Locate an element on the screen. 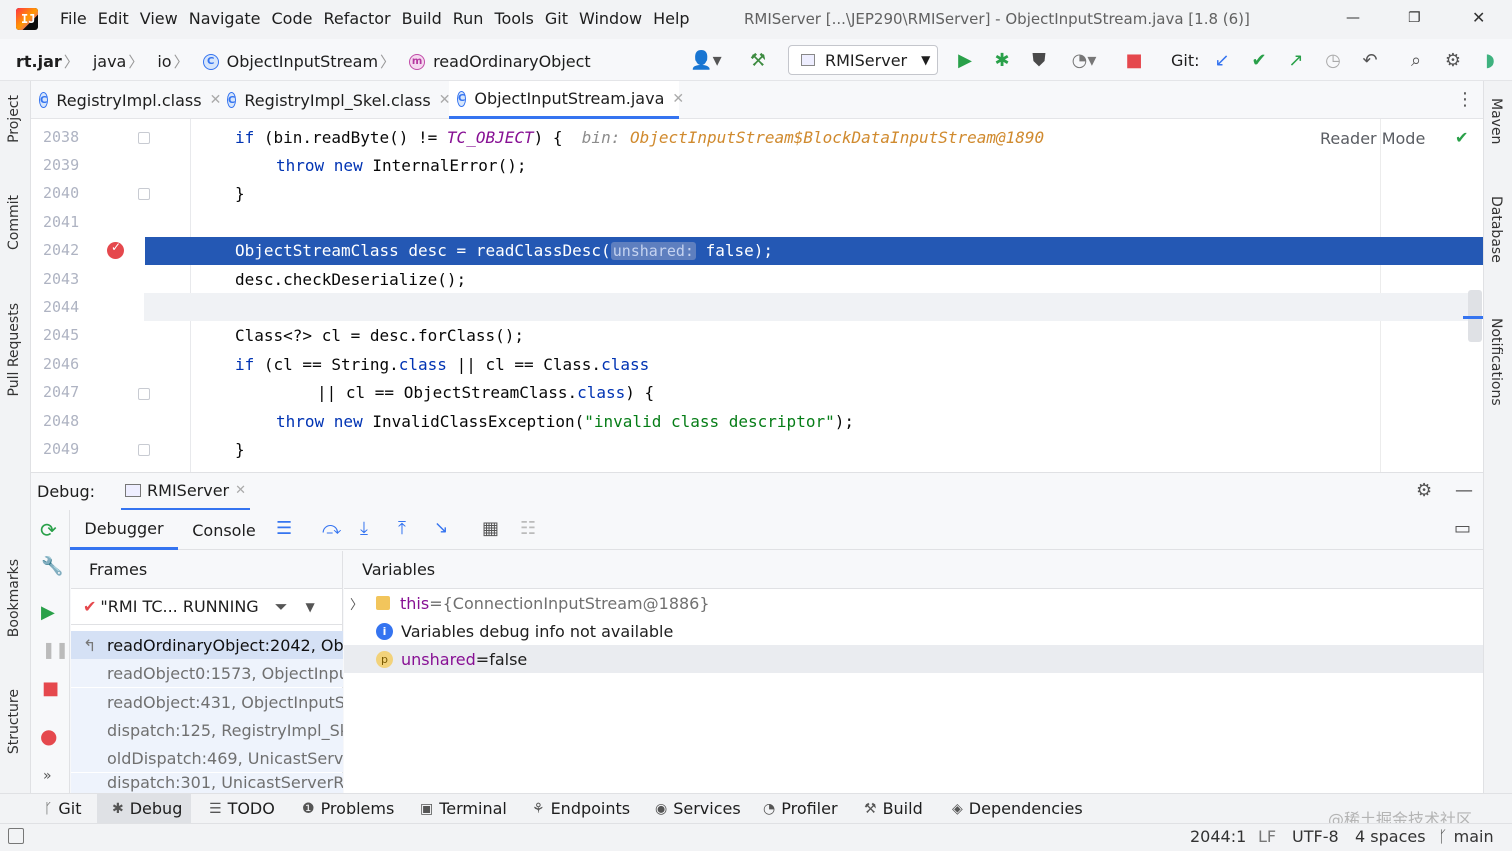 The image size is (1512, 851). tab-console: Console is located at coordinates (224, 530).